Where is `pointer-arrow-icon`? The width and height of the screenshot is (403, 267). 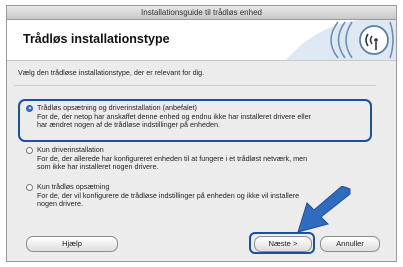
pointer-arrow-icon is located at coordinates (324, 209).